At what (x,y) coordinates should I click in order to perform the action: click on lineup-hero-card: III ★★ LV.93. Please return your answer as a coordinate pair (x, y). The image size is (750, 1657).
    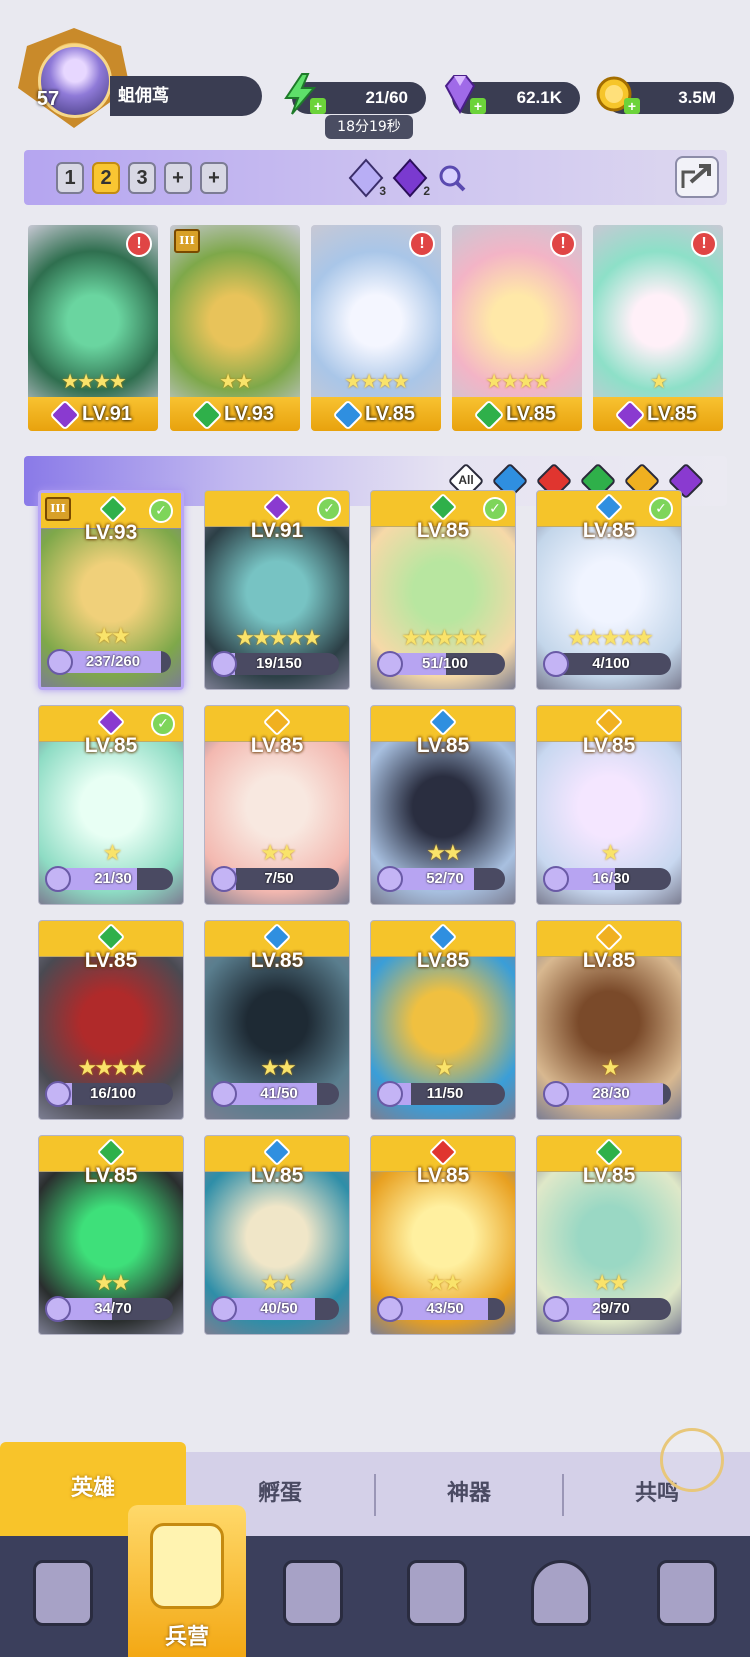
    Looking at the image, I should click on (235, 328).